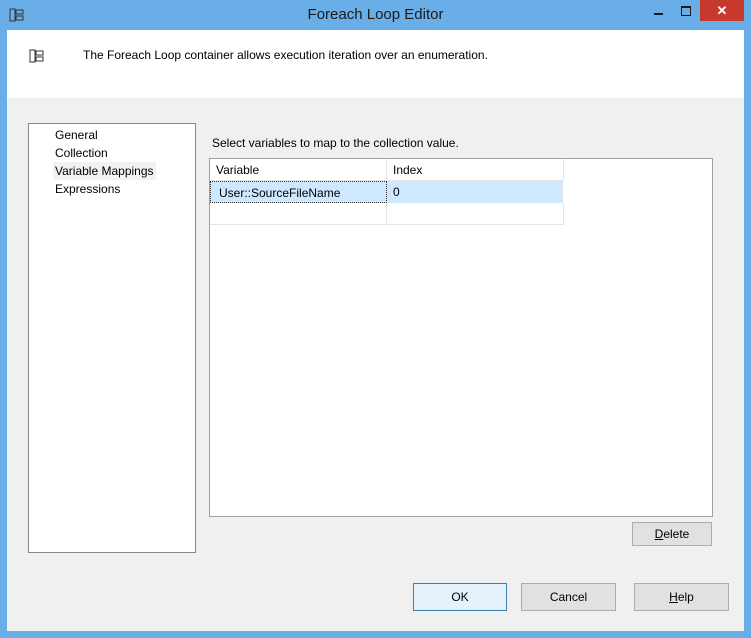 This screenshot has height=638, width=751. Describe the element at coordinates (686, 11) in the screenshot. I see `maximize-button` at that location.